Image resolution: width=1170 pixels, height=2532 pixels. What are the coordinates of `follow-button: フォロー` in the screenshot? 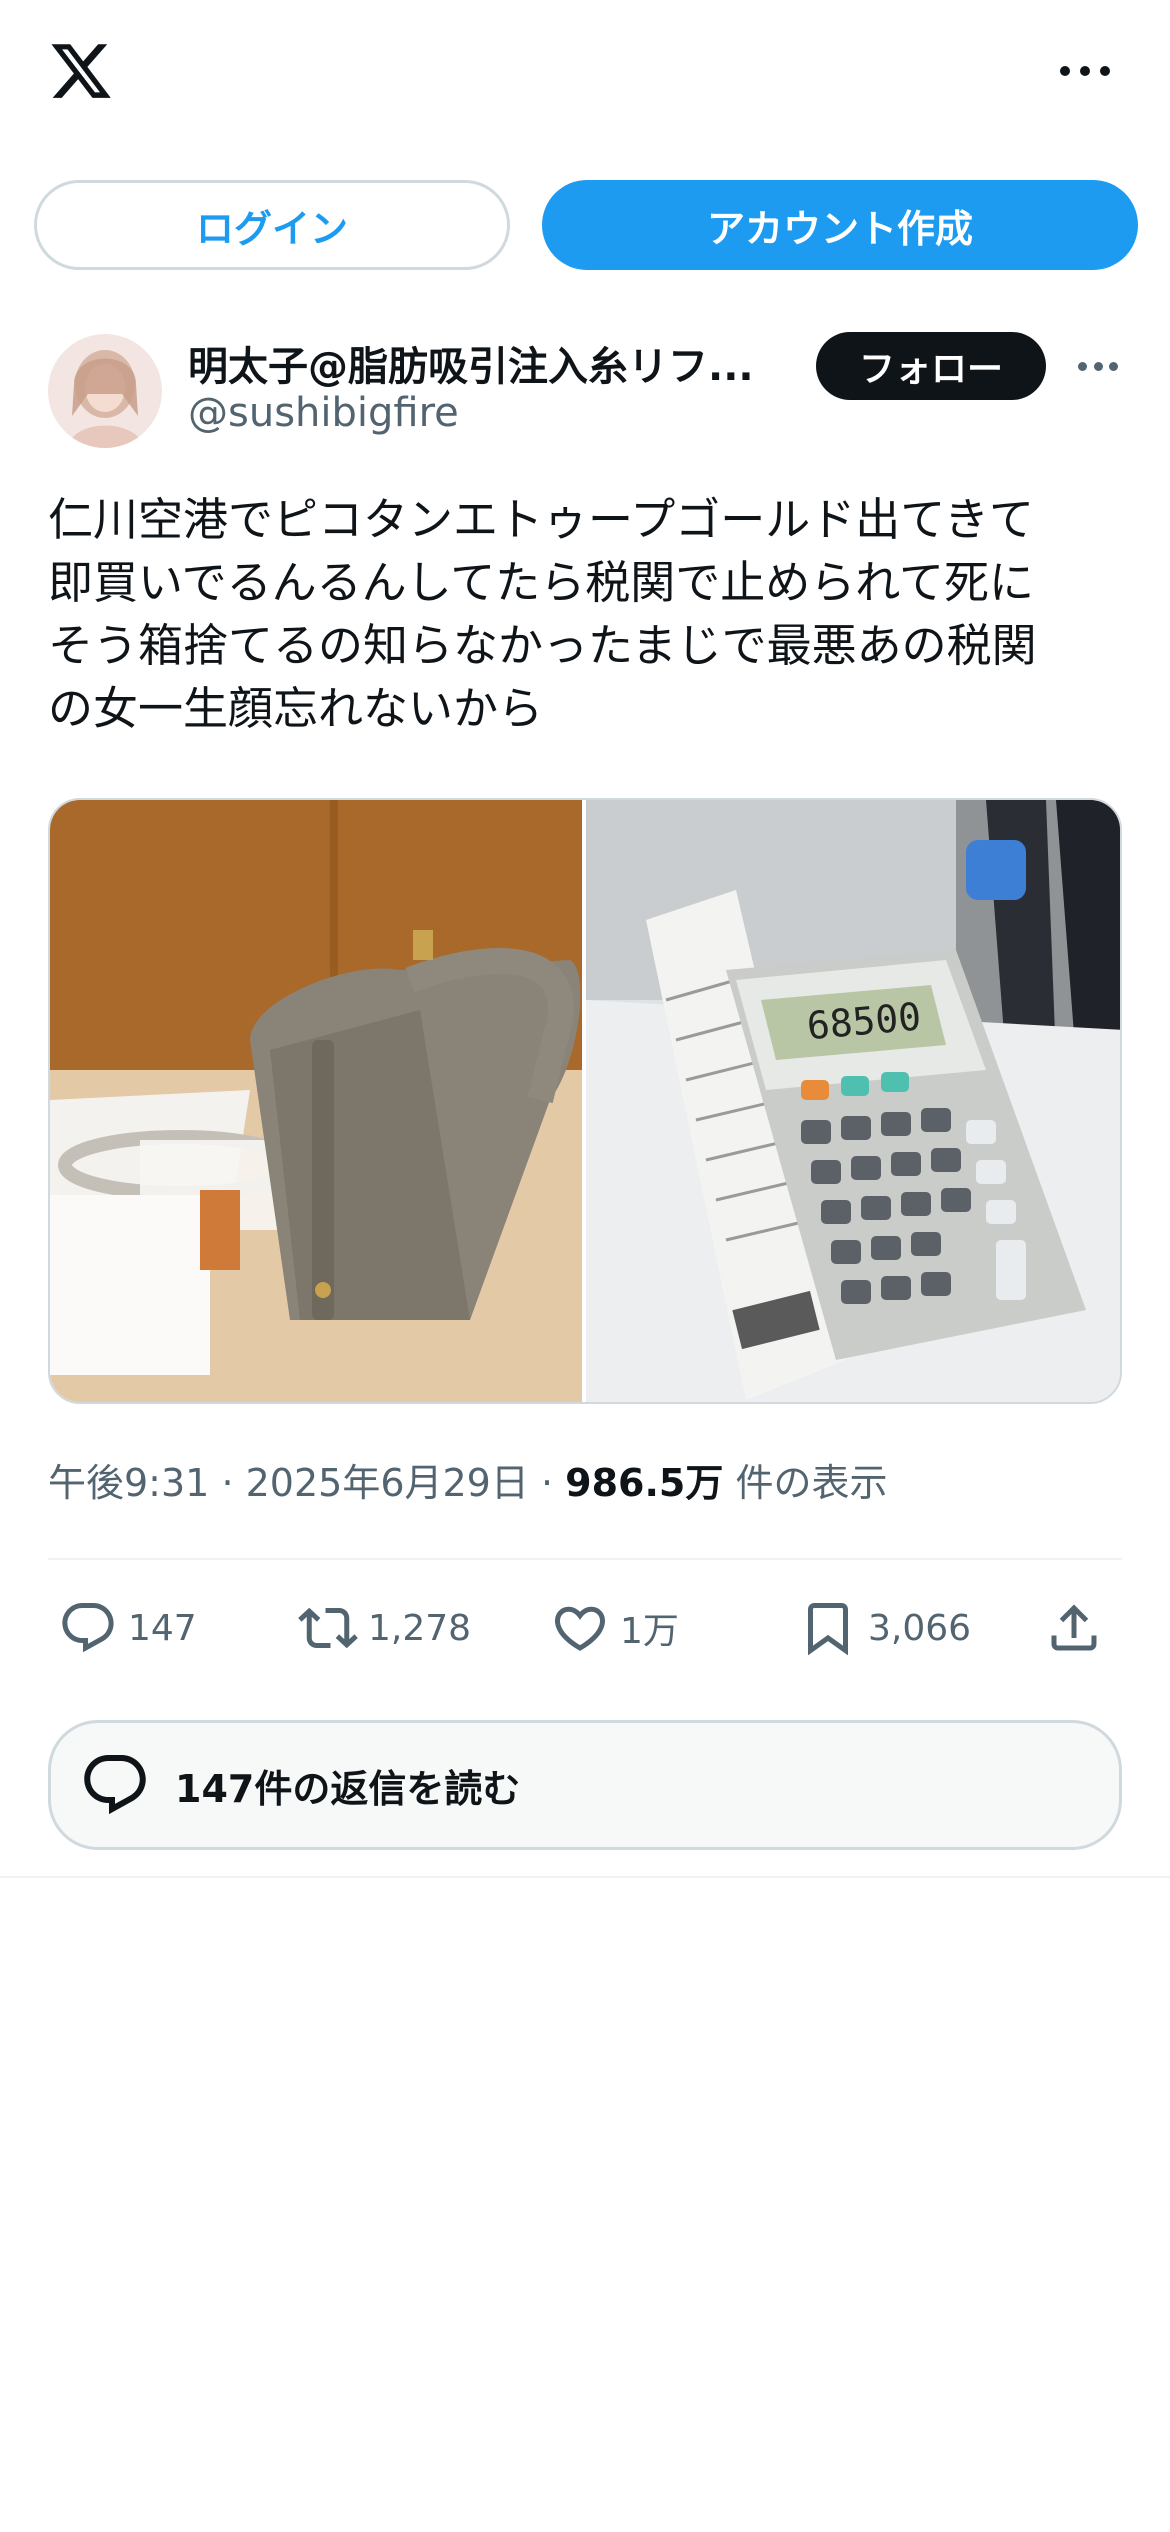 It's located at (931, 366).